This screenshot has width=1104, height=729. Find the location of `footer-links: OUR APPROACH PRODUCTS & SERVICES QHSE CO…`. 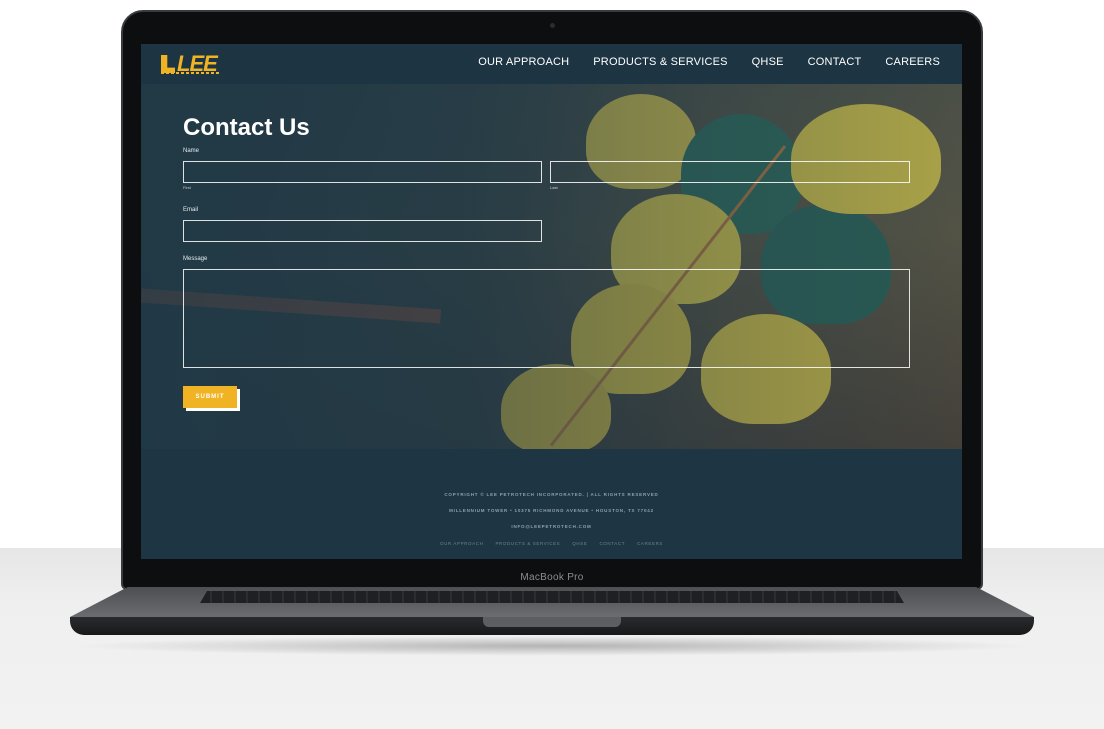

footer-links: OUR APPROACH PRODUCTS & SERVICES QHSE CO… is located at coordinates (551, 543).